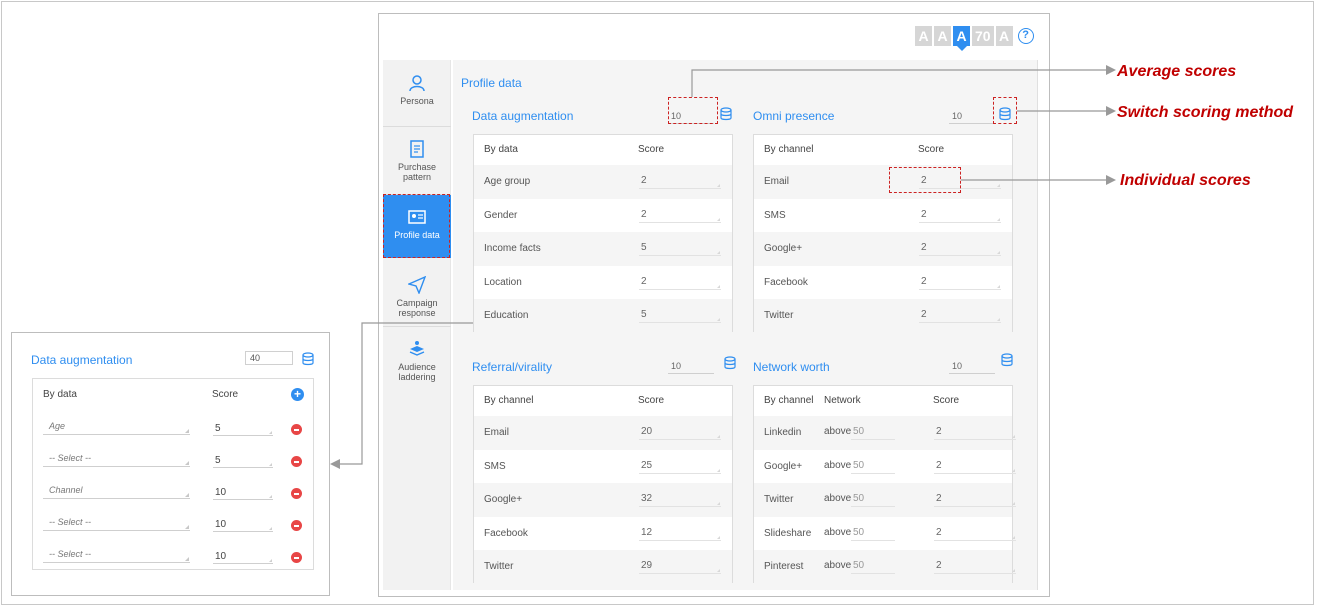  I want to click on table-row: Twitter above 50 2, so click(885, 500).